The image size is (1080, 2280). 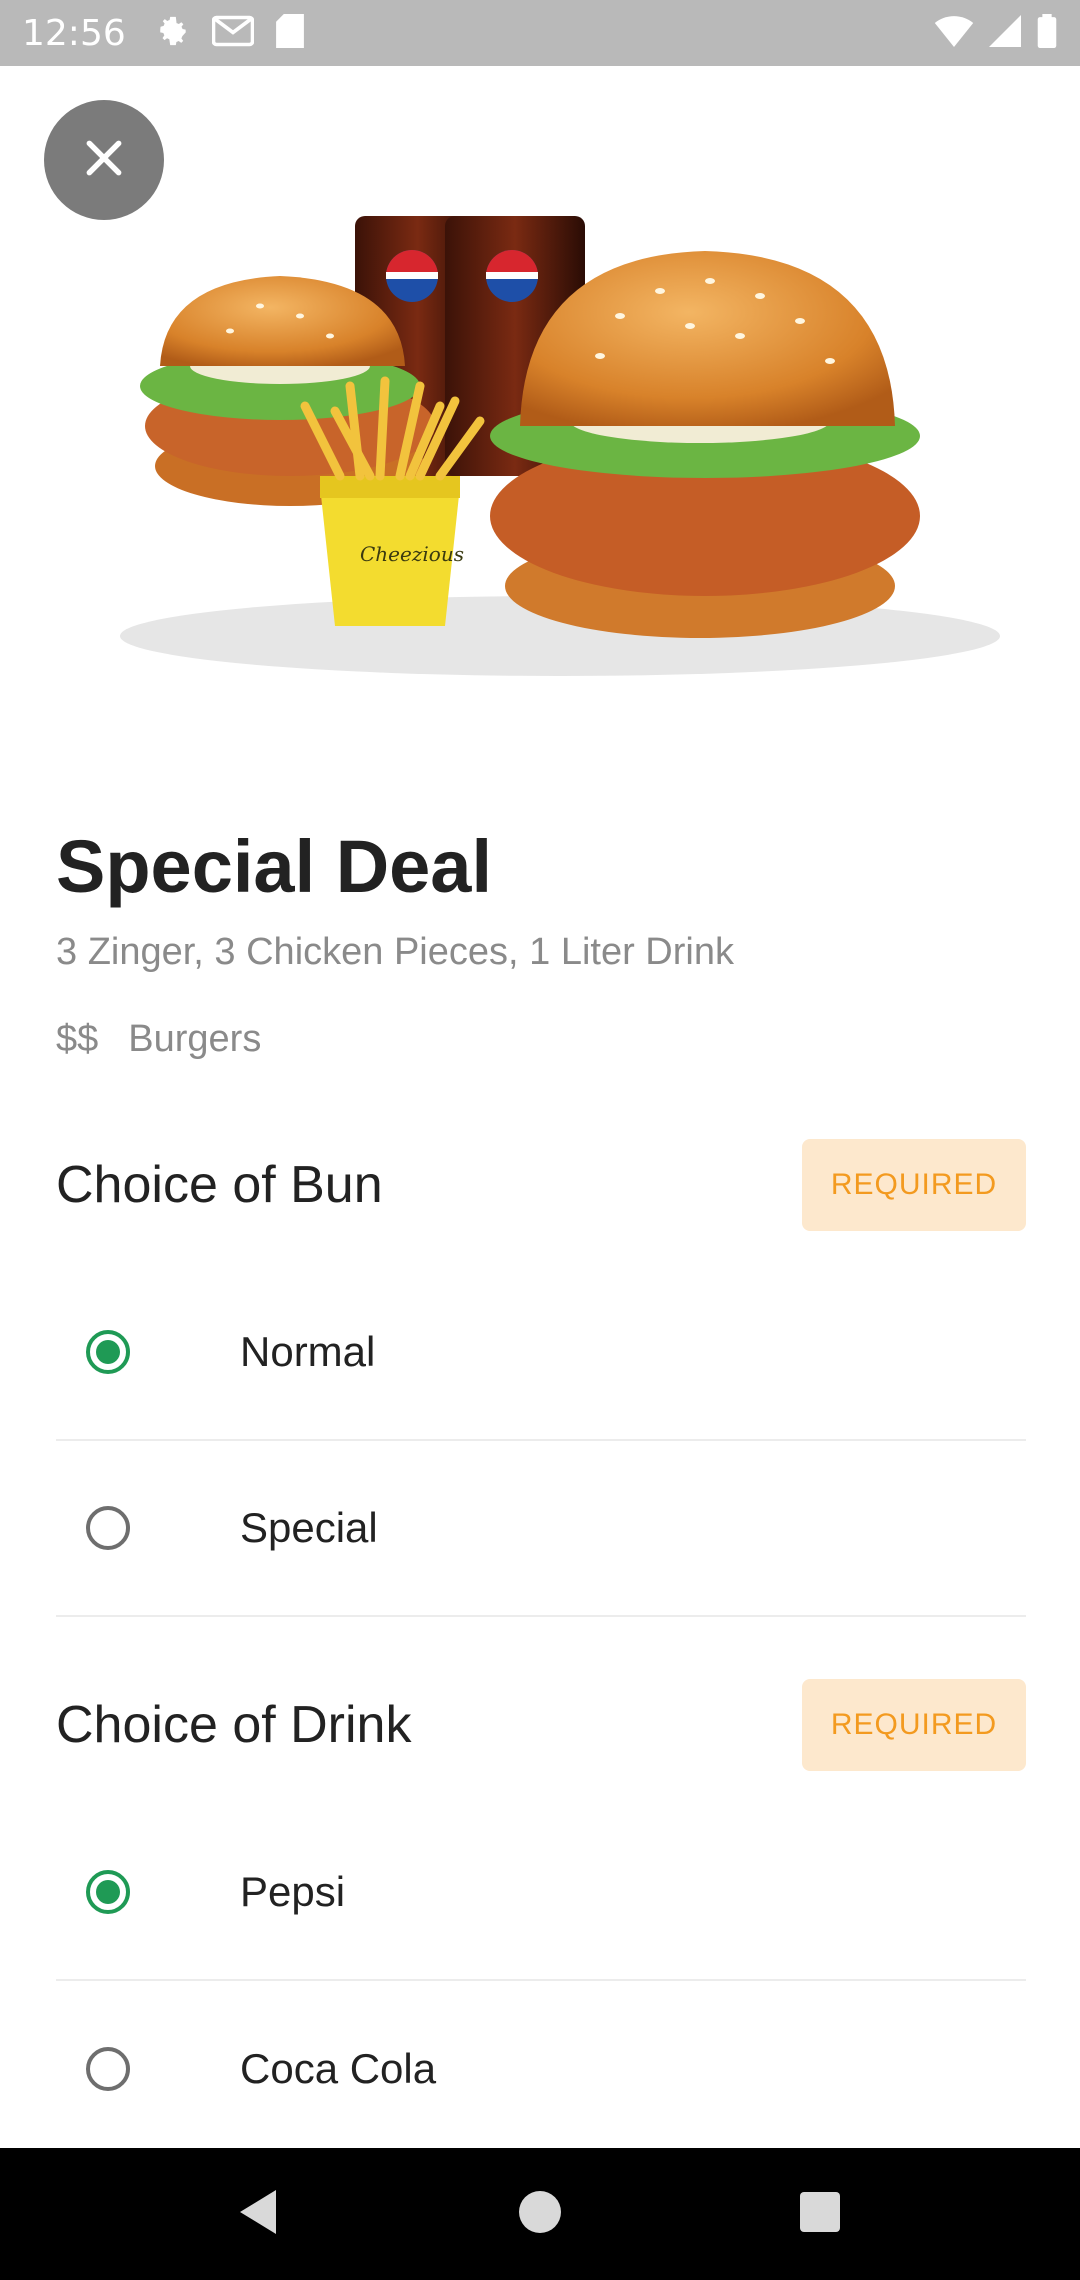 What do you see at coordinates (412, 554) in the screenshot?
I see `svg-text: Cheezious` at bounding box center [412, 554].